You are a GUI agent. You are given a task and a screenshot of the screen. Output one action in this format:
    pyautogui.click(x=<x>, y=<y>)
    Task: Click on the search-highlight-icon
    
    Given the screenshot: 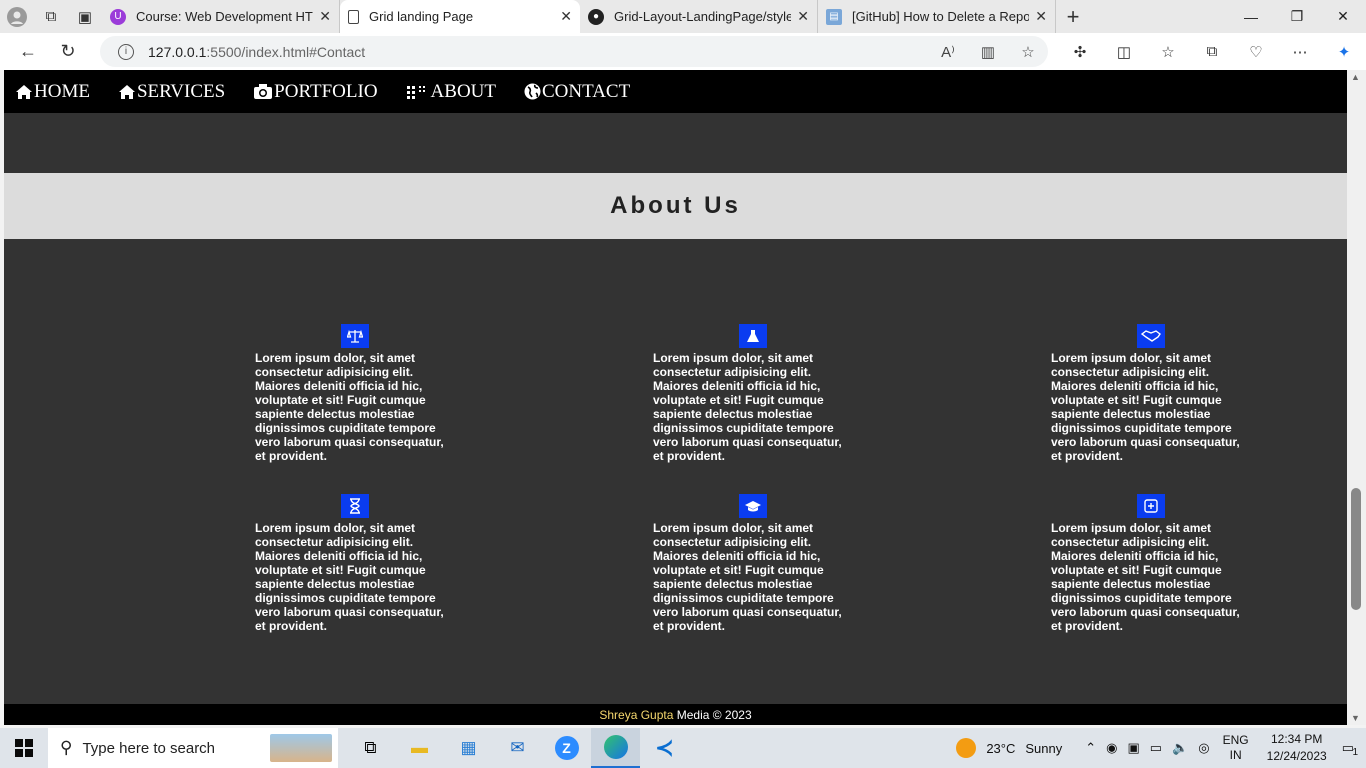 What is the action you would take?
    pyautogui.click(x=301, y=748)
    